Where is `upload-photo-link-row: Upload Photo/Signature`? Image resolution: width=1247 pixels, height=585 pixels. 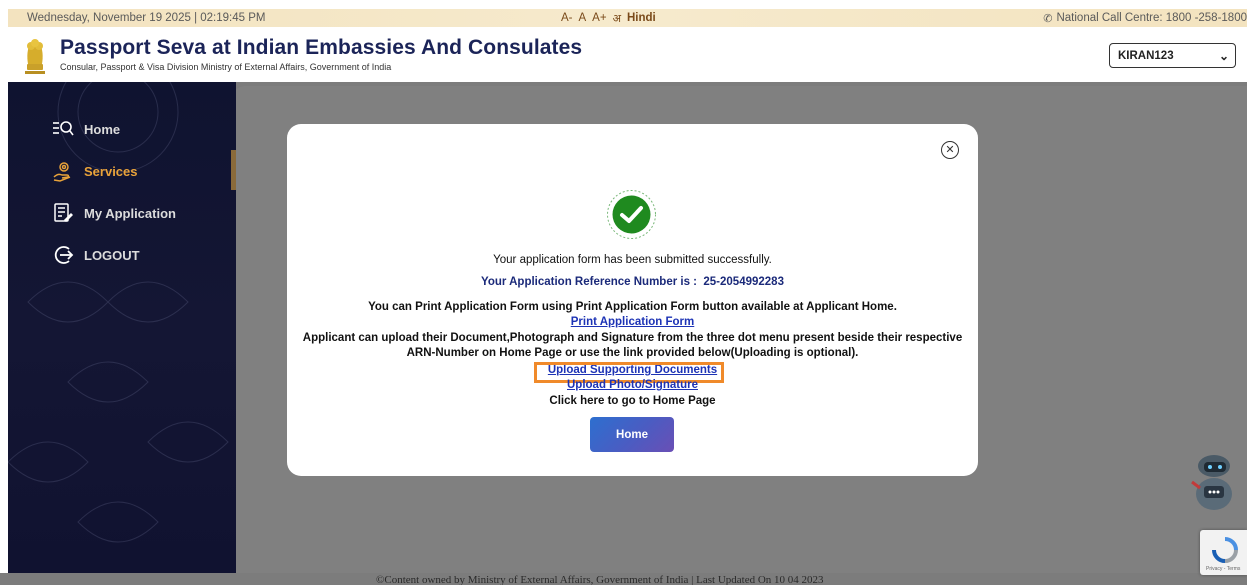 upload-photo-link-row: Upload Photo/Signature is located at coordinates (632, 385).